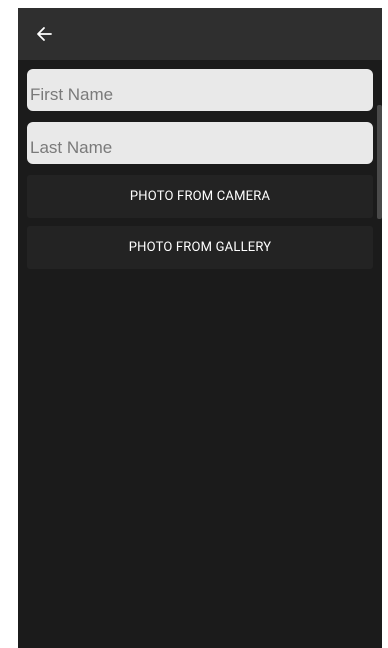 Image resolution: width=388 pixels, height=648 pixels. What do you see at coordinates (200, 34) in the screenshot?
I see `app-bar` at bounding box center [200, 34].